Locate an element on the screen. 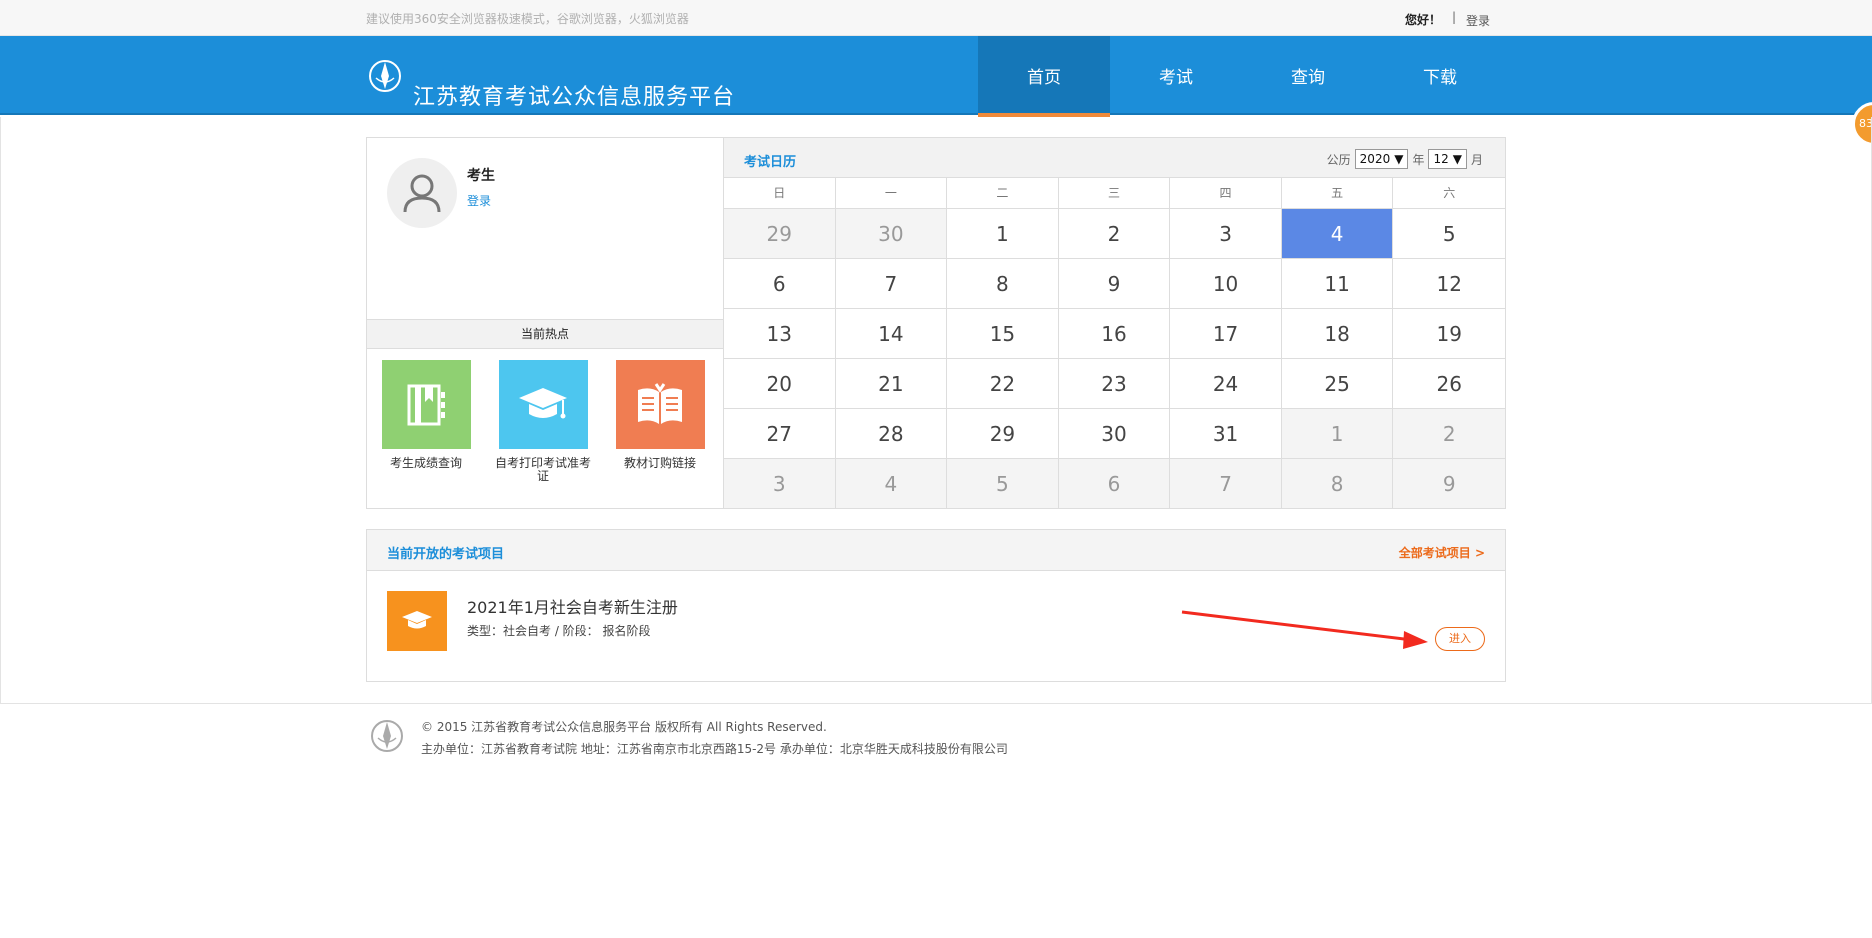 The image size is (1872, 938). weekday-label: 一 is located at coordinates (892, 193).